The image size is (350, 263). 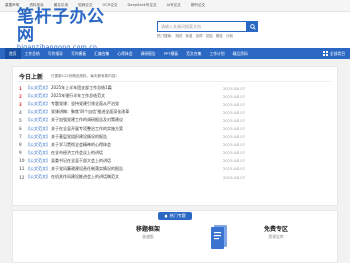 I want to click on list-item: 4 【公文范文】 党课讲稿：聚焦'四个自信'推进全面深化改革 2025-08-07, so click(x=149, y=112).